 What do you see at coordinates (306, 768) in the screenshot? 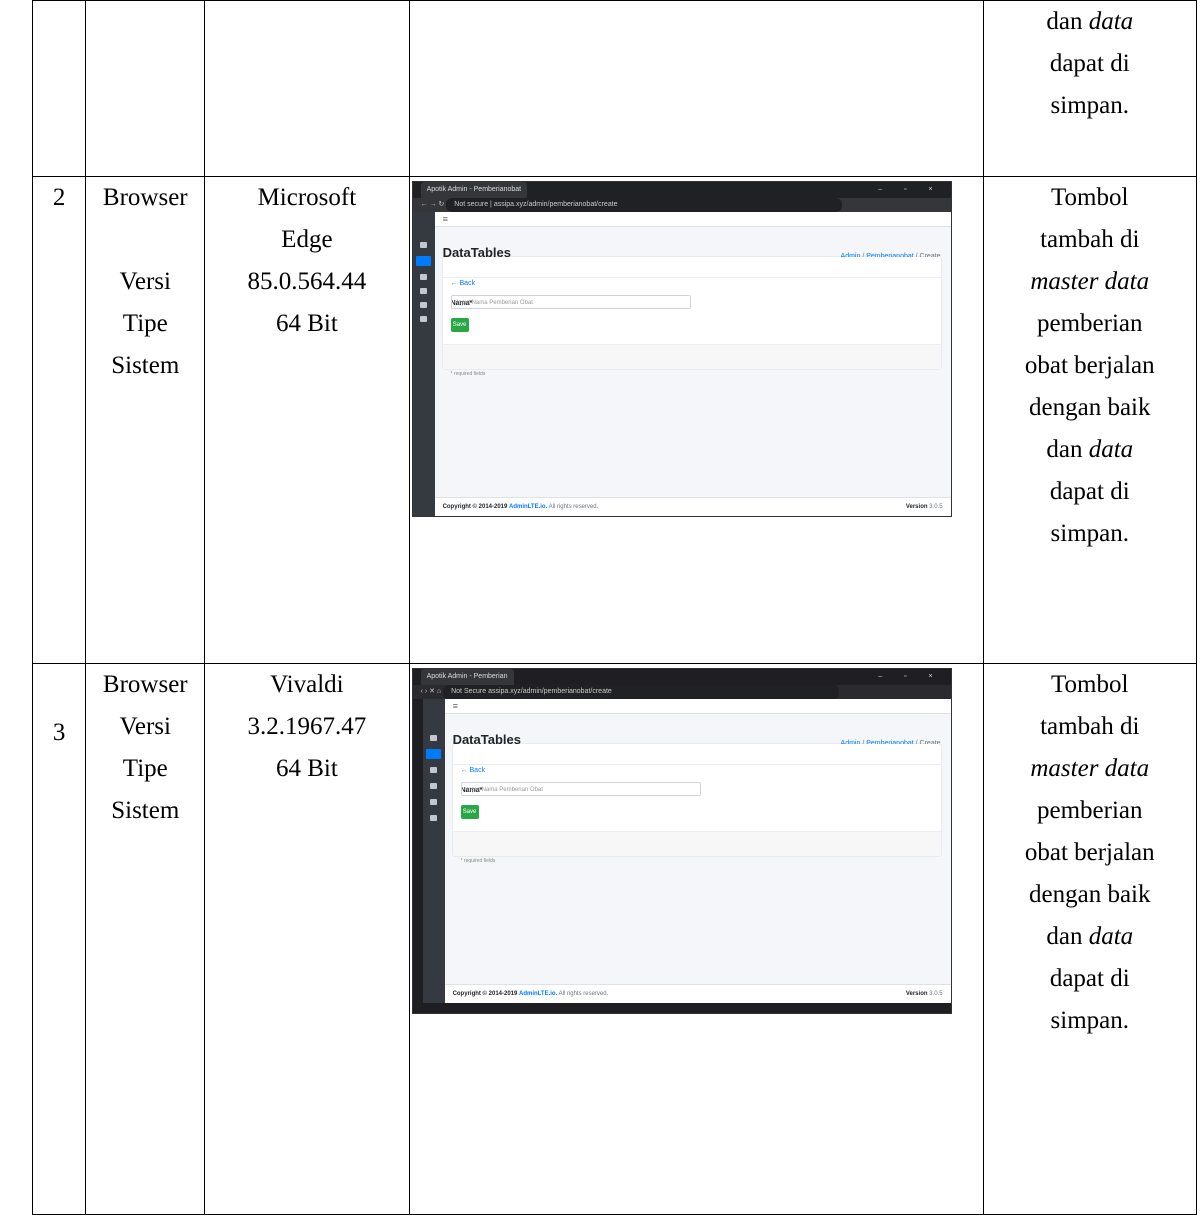
I see `type-value: 64 Bit` at bounding box center [306, 768].